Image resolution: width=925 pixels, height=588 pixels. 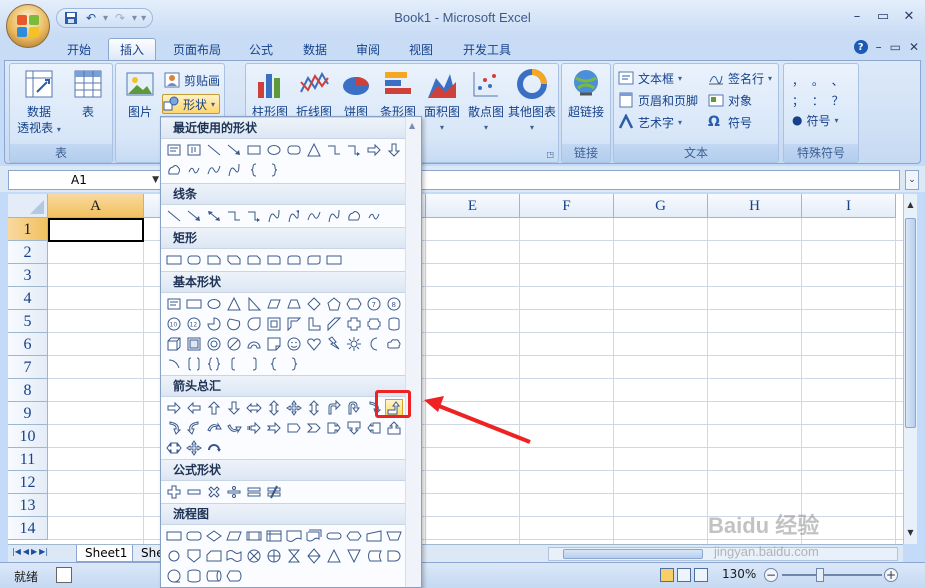 I want to click on heart-shape-icon, so click(x=314, y=344).